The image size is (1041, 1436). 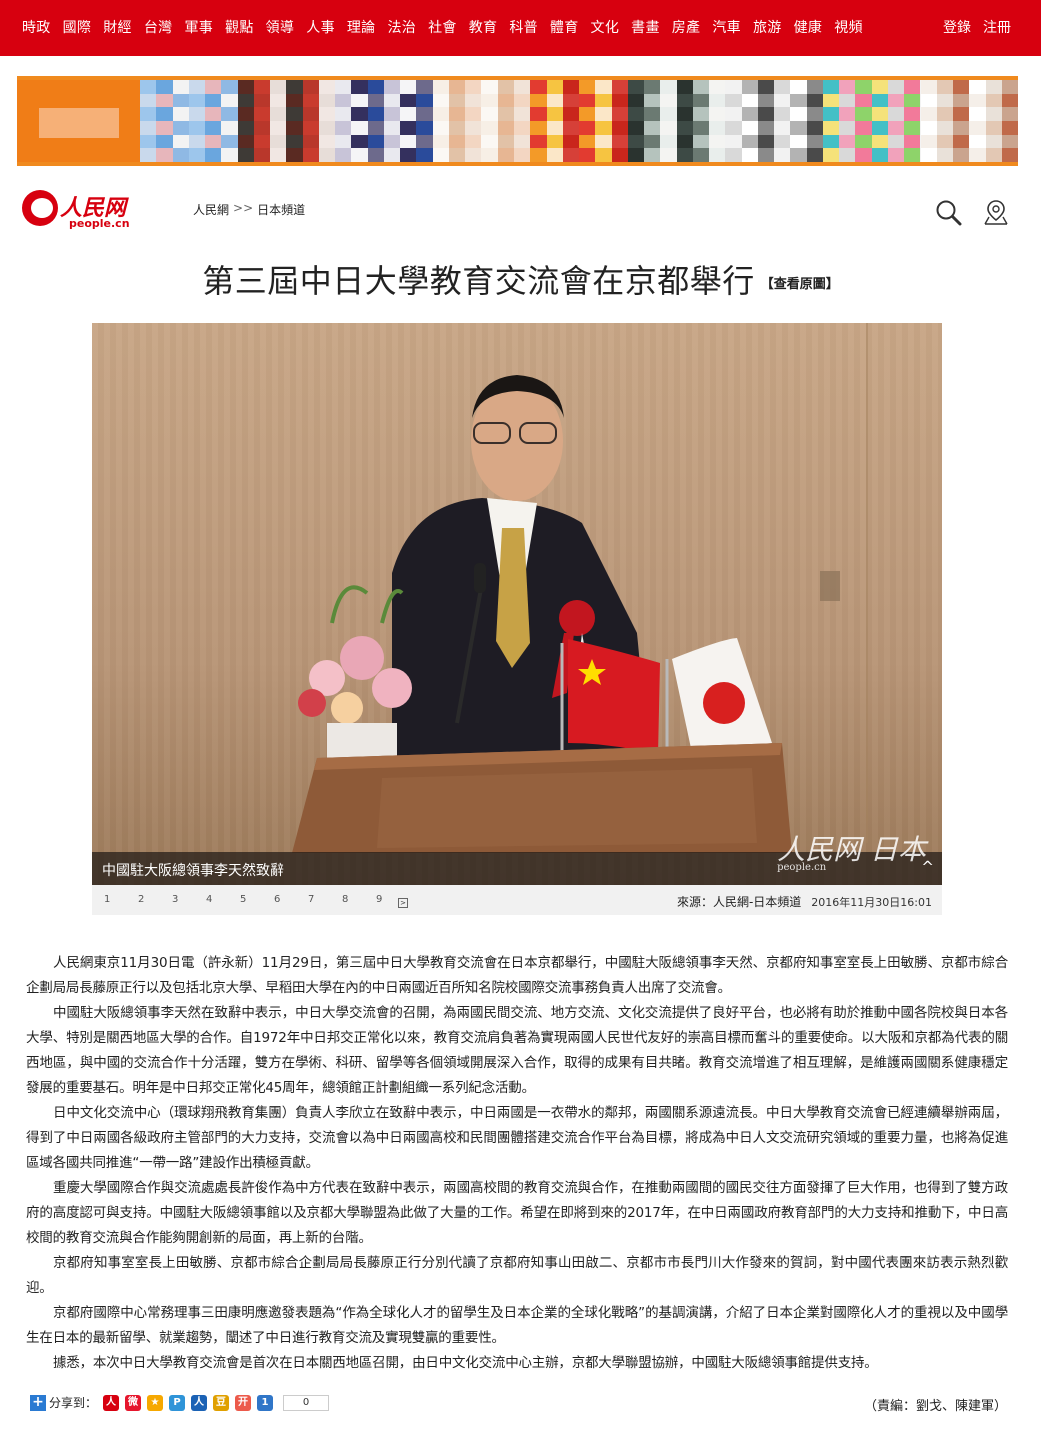 What do you see at coordinates (401, 27) in the screenshot?
I see `nav-item: 法治` at bounding box center [401, 27].